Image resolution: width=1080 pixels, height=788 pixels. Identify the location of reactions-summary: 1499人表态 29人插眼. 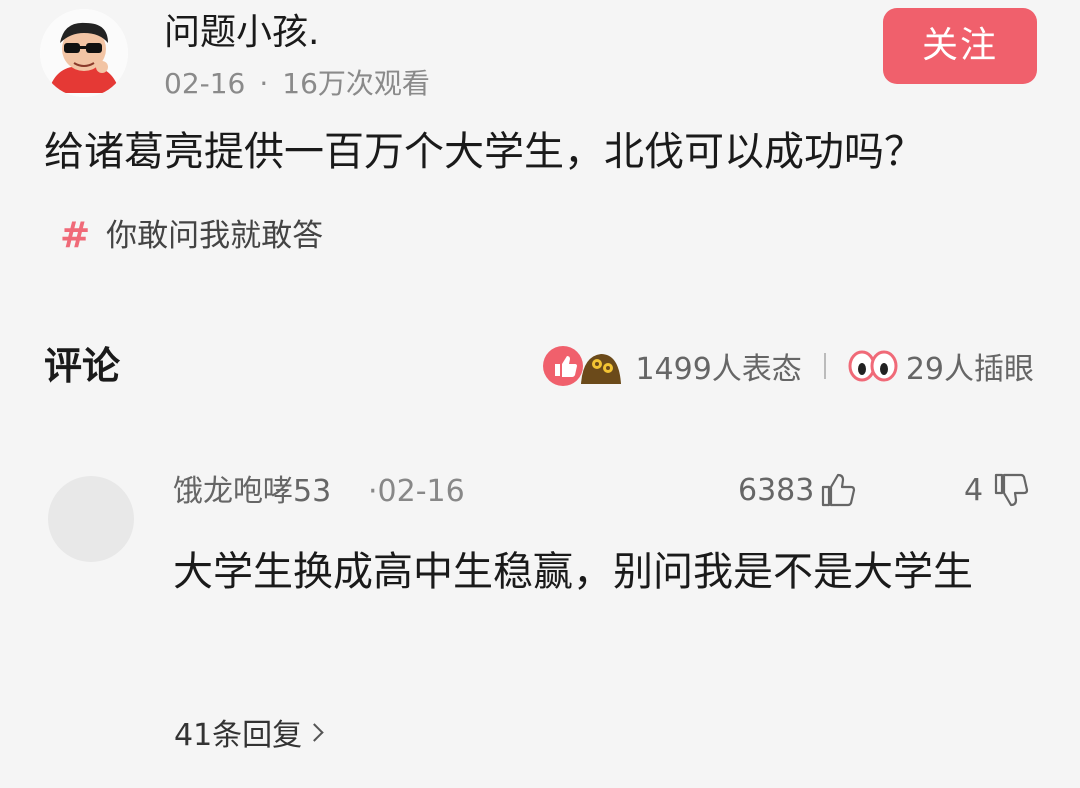
(787, 366).